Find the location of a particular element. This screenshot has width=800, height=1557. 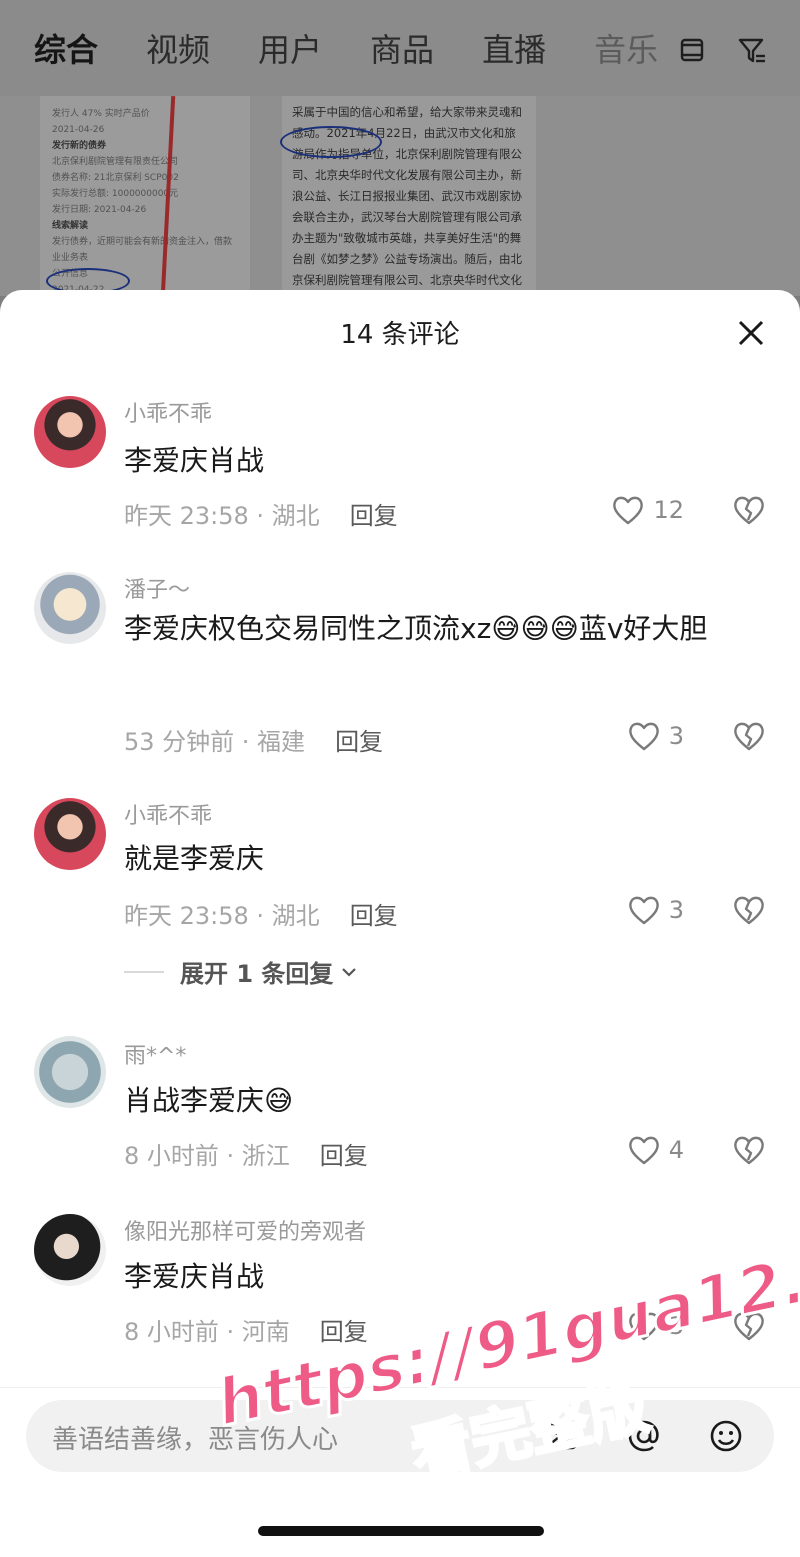

comment-meta: 8 小时前 · 浙江 回复 is located at coordinates (246, 1153).